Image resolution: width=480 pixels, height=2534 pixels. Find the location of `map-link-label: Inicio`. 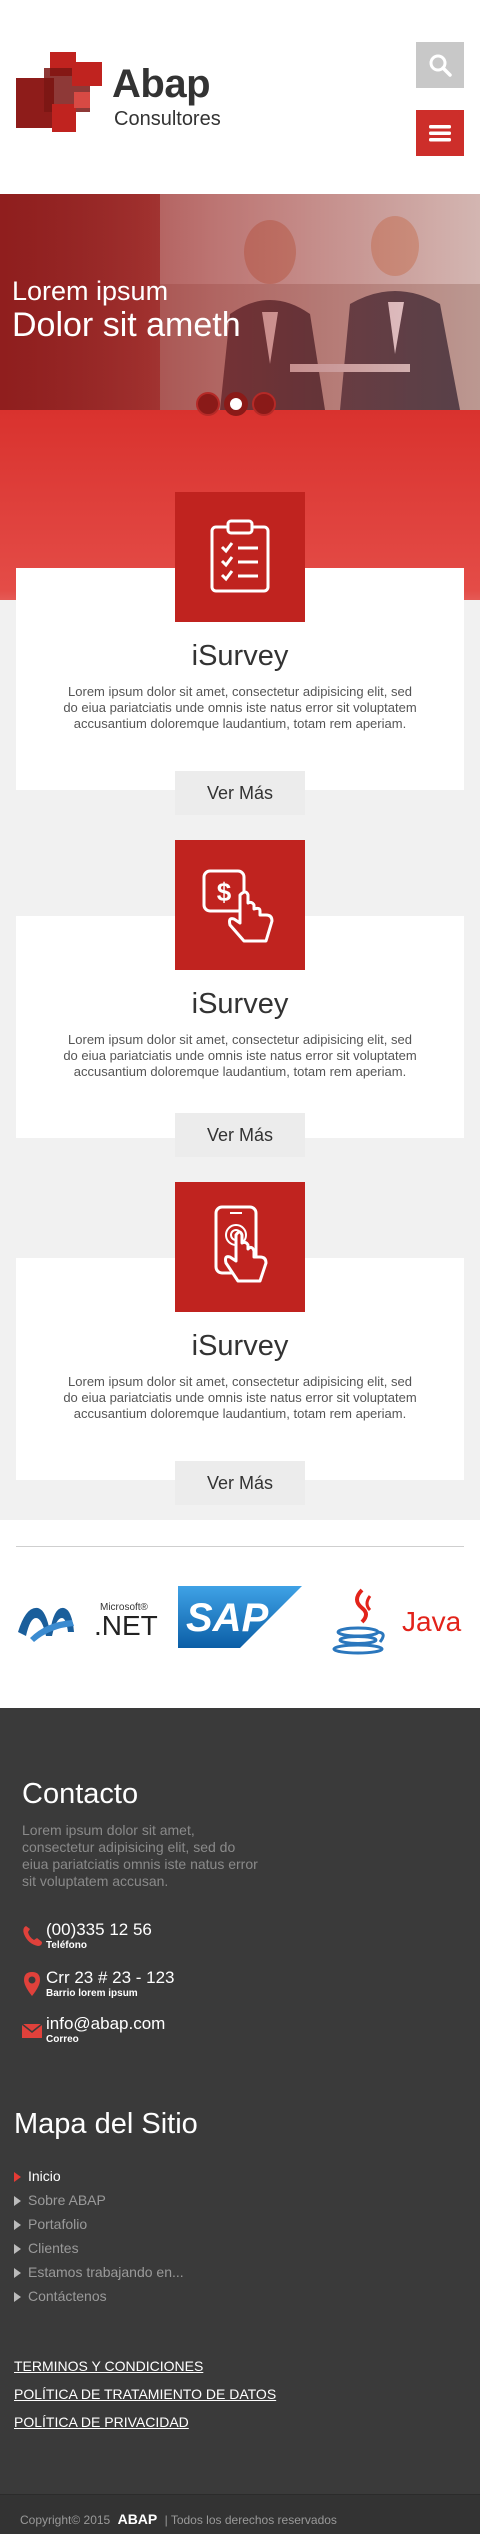

map-link-label: Inicio is located at coordinates (44, 2176).